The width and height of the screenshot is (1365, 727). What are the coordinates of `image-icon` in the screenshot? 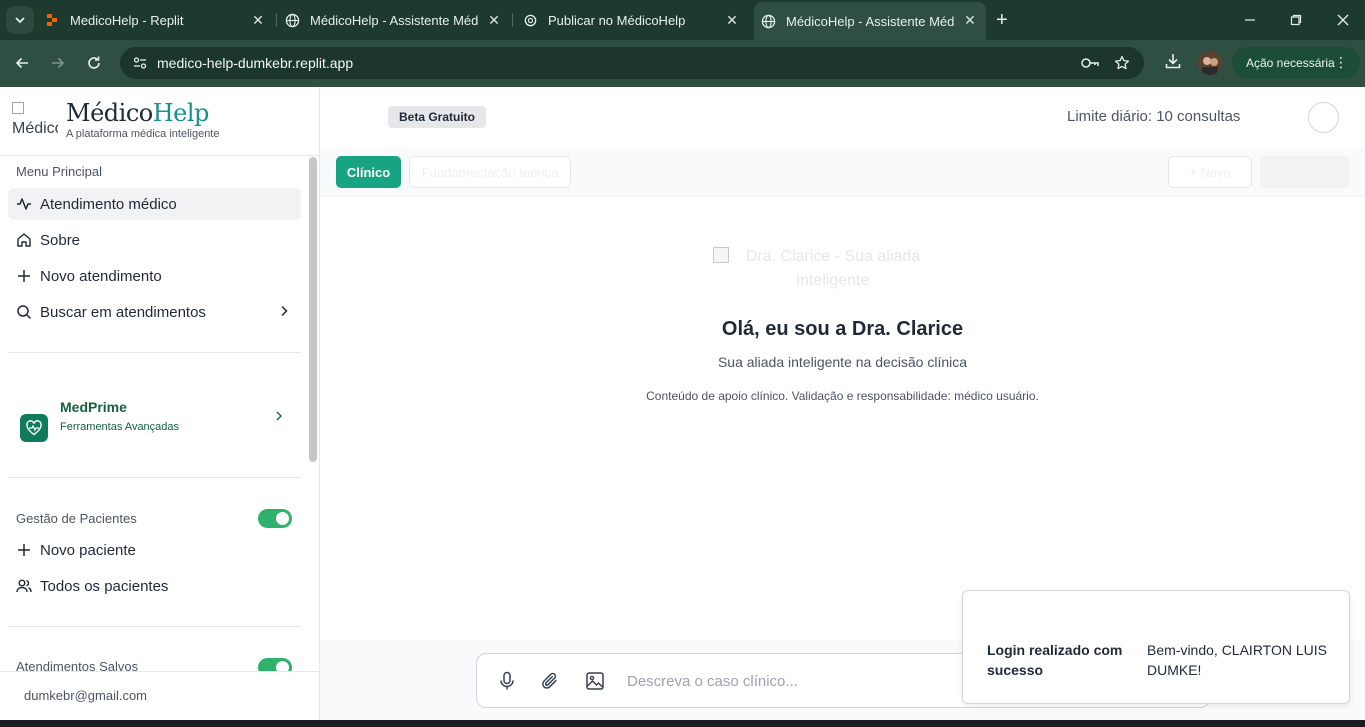 It's located at (595, 683).